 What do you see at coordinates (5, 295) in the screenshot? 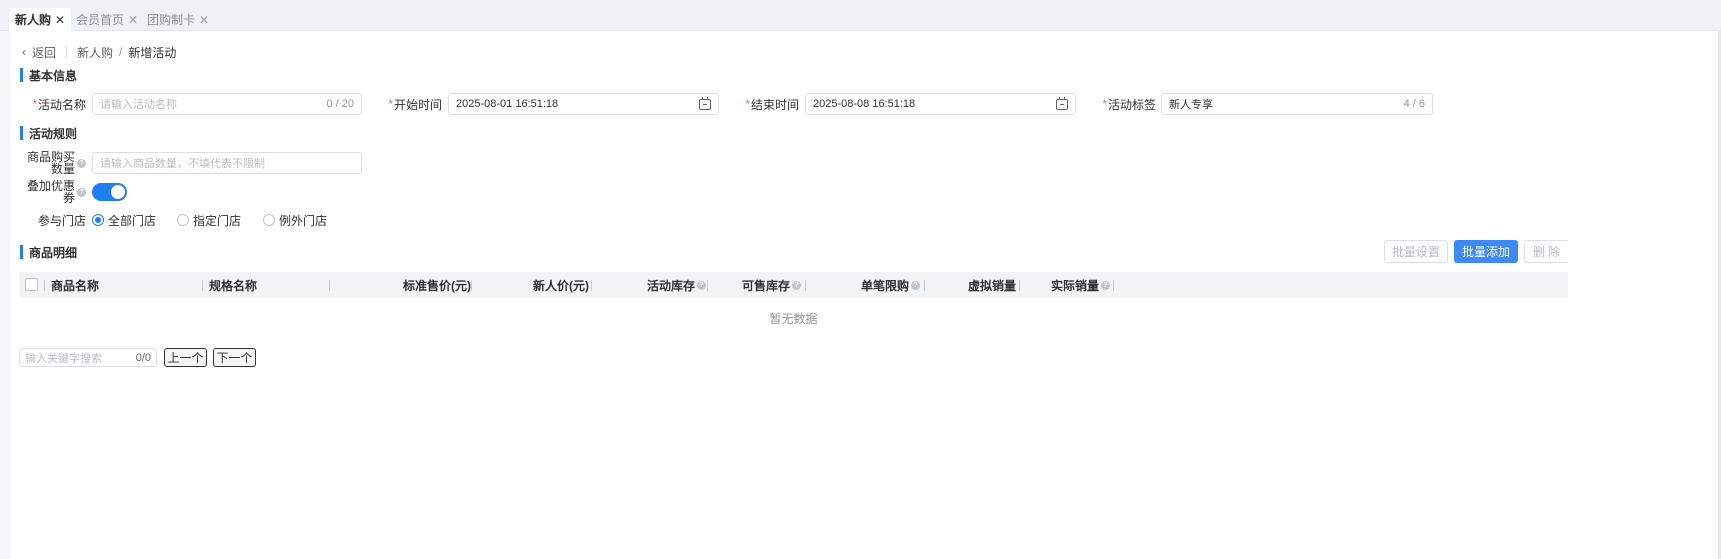
I see `left-border` at bounding box center [5, 295].